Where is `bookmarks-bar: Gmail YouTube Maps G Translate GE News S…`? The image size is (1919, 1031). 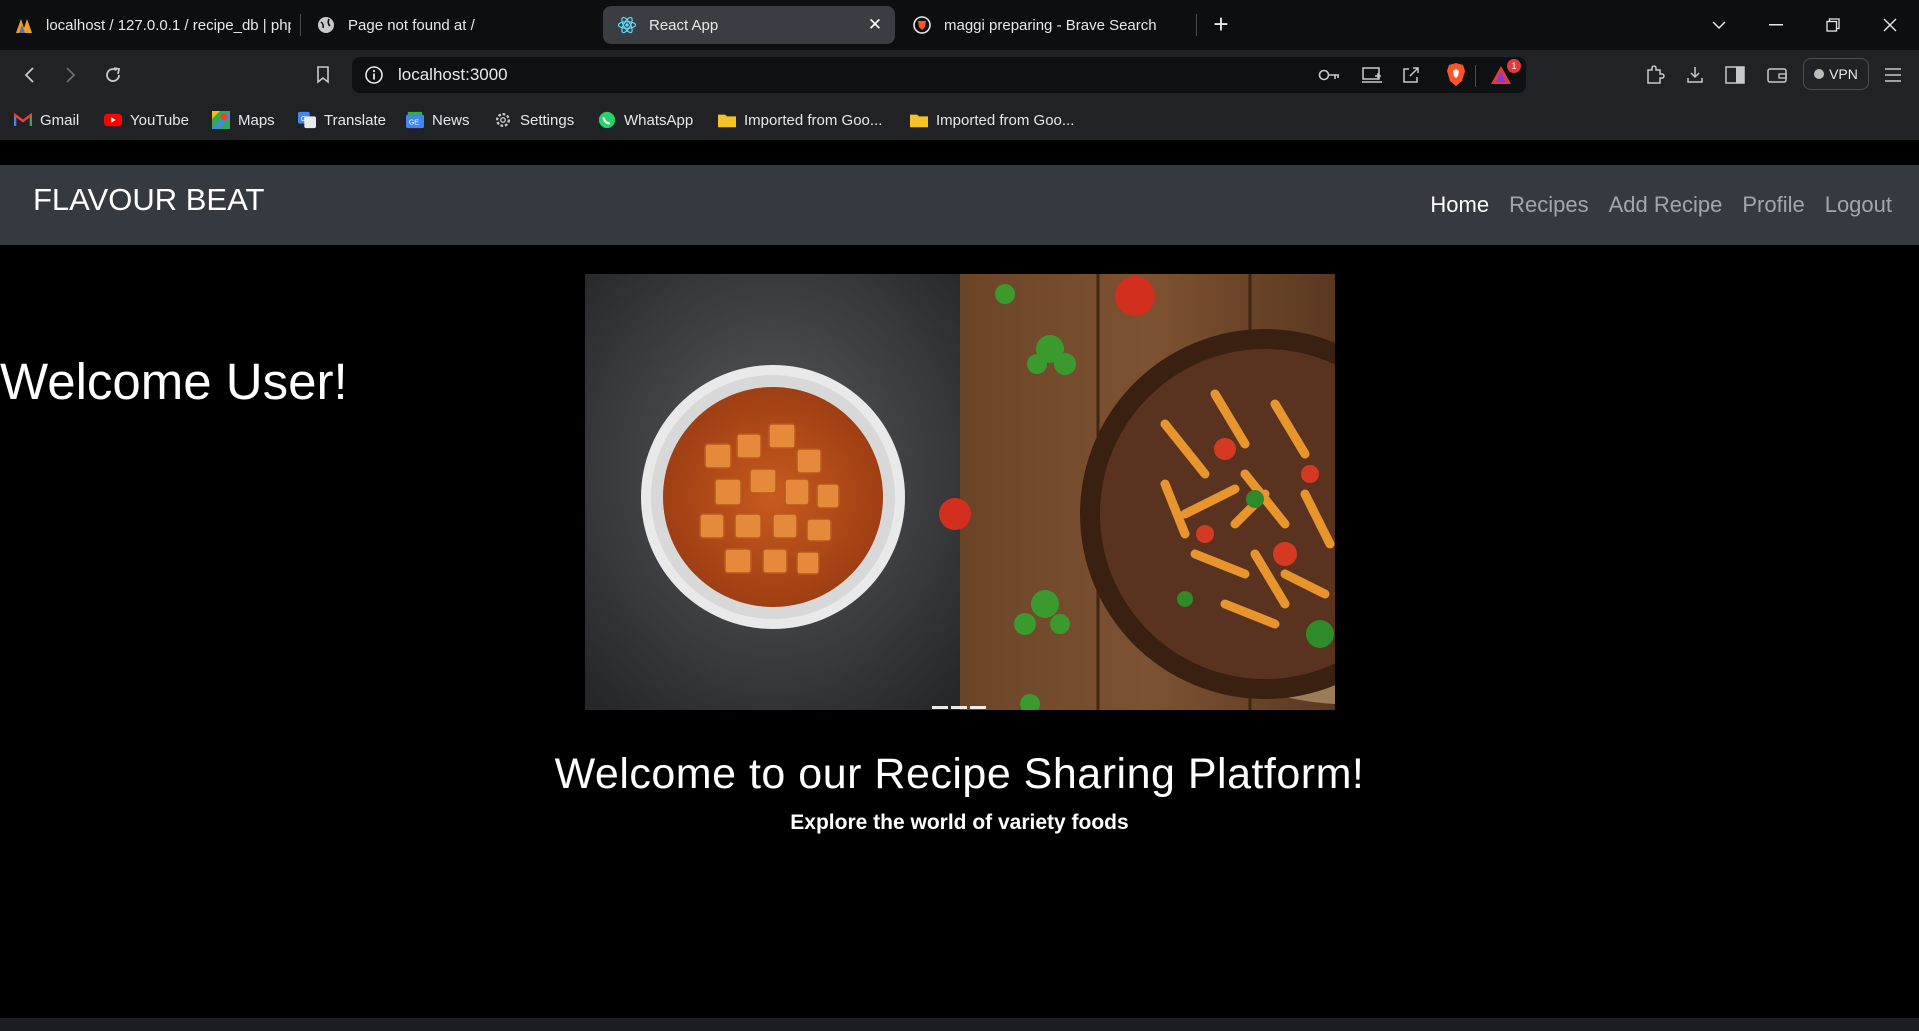 bookmarks-bar: Gmail YouTube Maps G Translate GE News S… is located at coordinates (959, 120).